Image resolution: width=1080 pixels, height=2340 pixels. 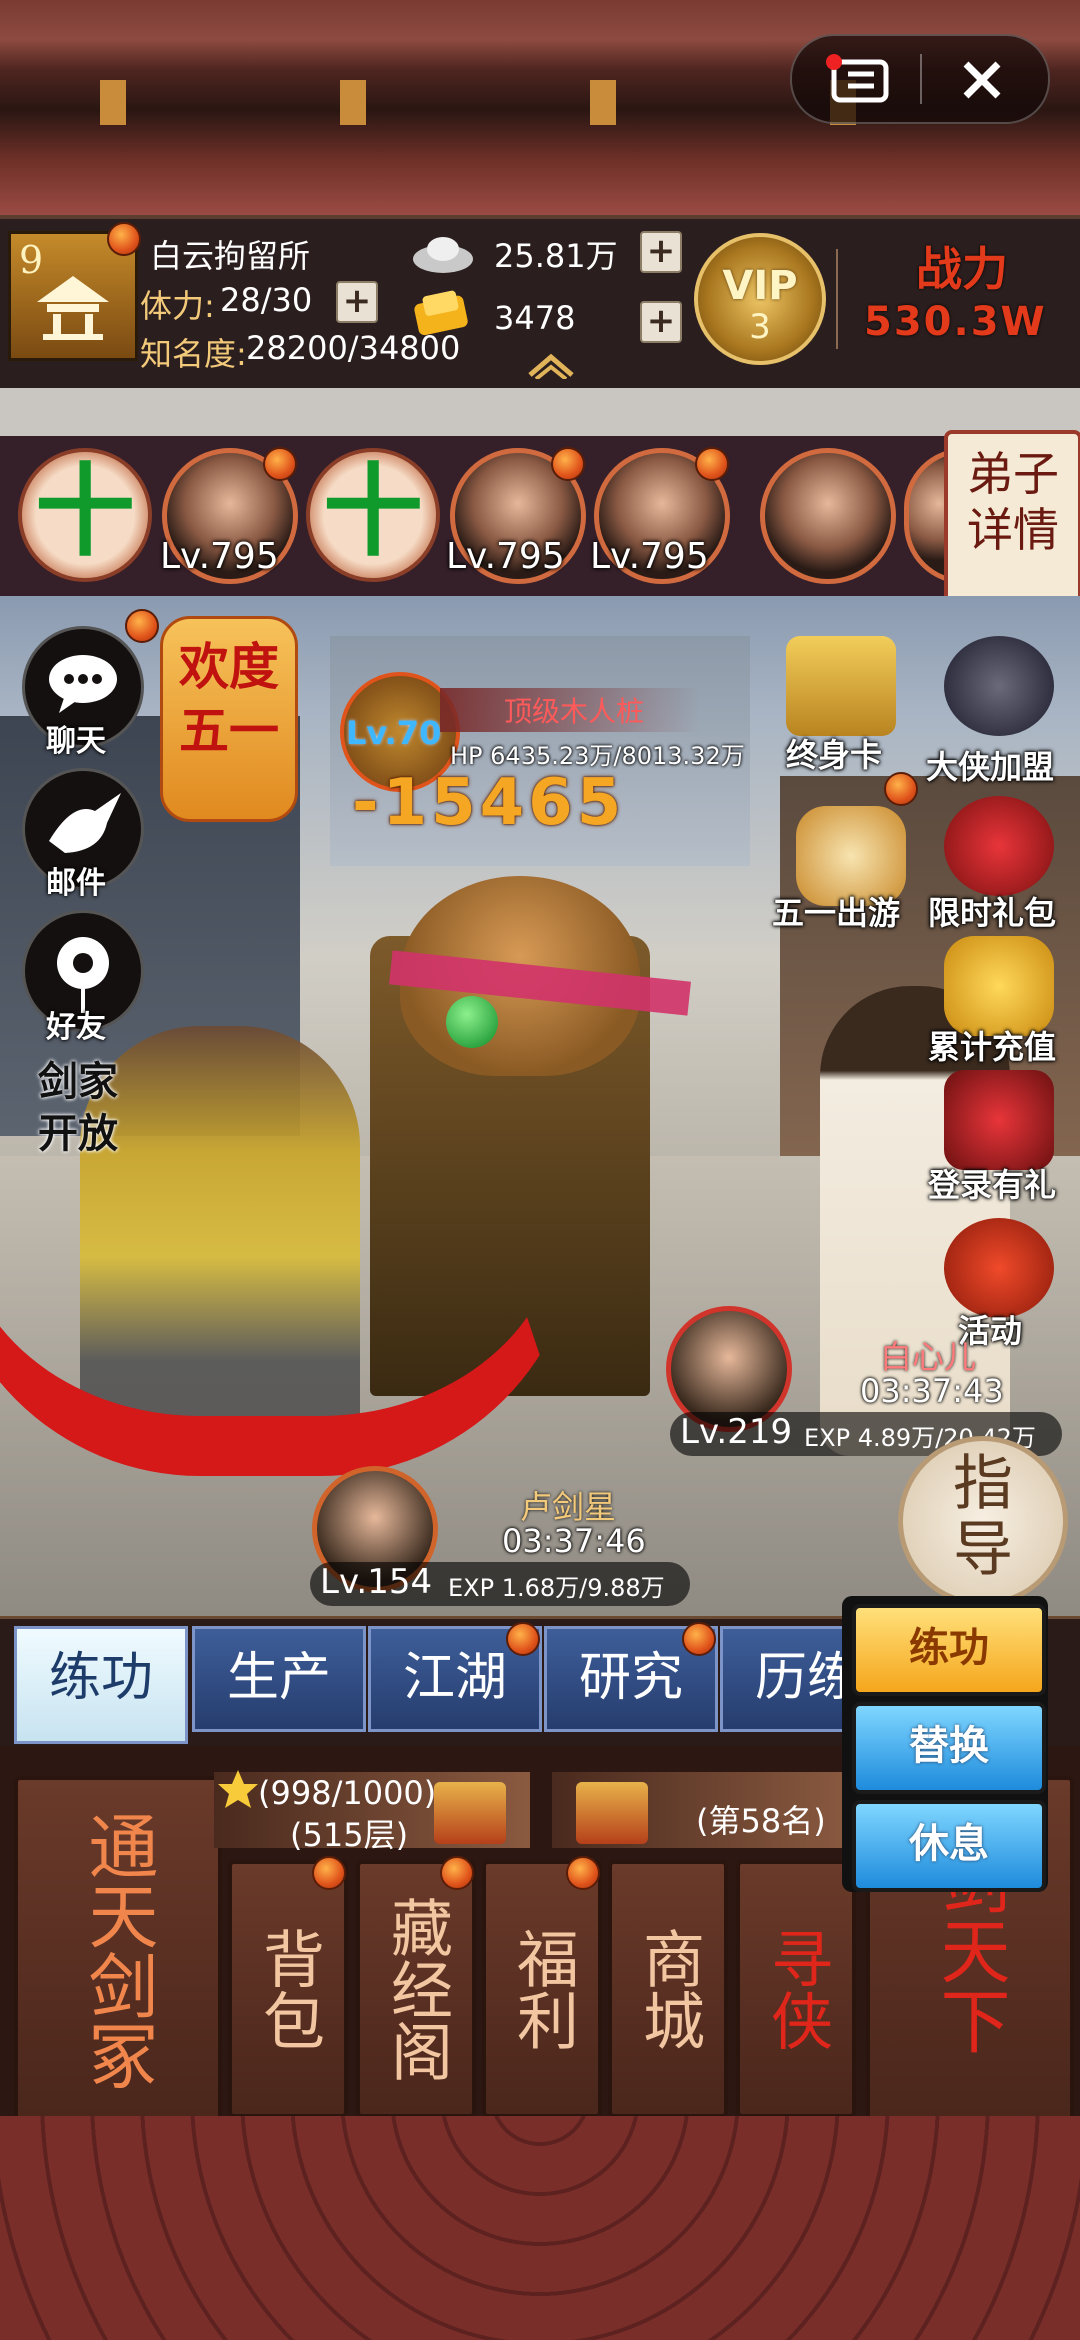 I want to click on lifetime-card-icon, so click(x=841, y=686).